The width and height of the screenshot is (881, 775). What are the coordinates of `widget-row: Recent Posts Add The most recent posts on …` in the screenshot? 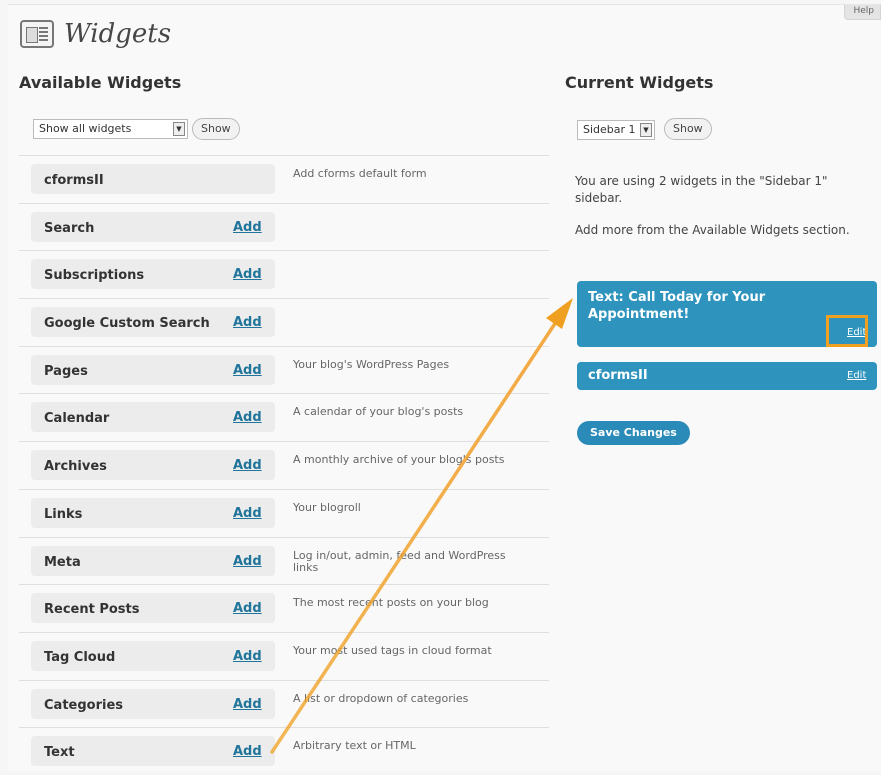 It's located at (284, 608).